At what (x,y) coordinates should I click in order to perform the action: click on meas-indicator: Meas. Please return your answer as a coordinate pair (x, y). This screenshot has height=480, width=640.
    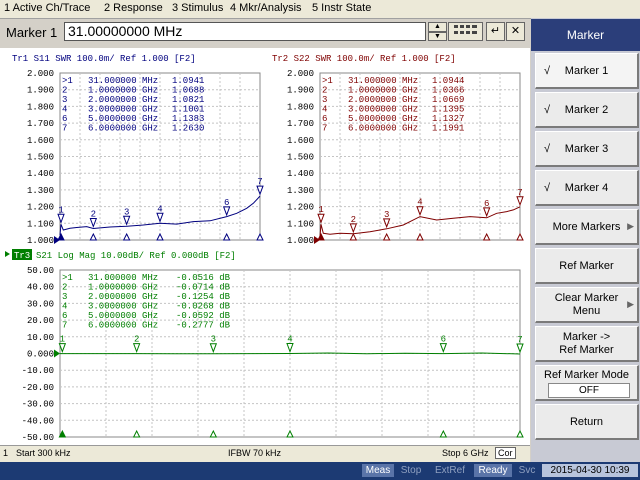
    Looking at the image, I should click on (378, 470).